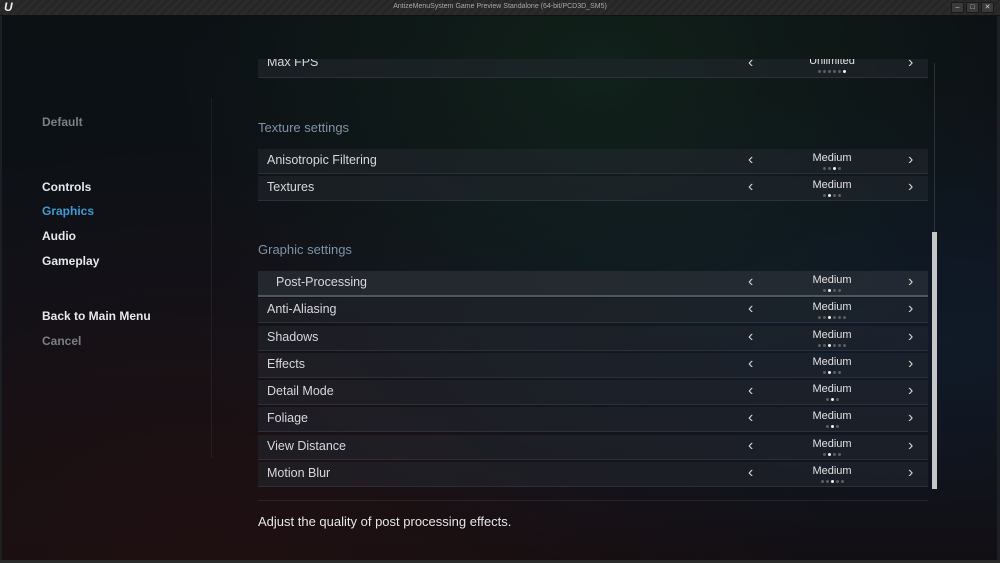  What do you see at coordinates (593, 188) in the screenshot?
I see `setting-row-textures: Textures ‹ Medium ›` at bounding box center [593, 188].